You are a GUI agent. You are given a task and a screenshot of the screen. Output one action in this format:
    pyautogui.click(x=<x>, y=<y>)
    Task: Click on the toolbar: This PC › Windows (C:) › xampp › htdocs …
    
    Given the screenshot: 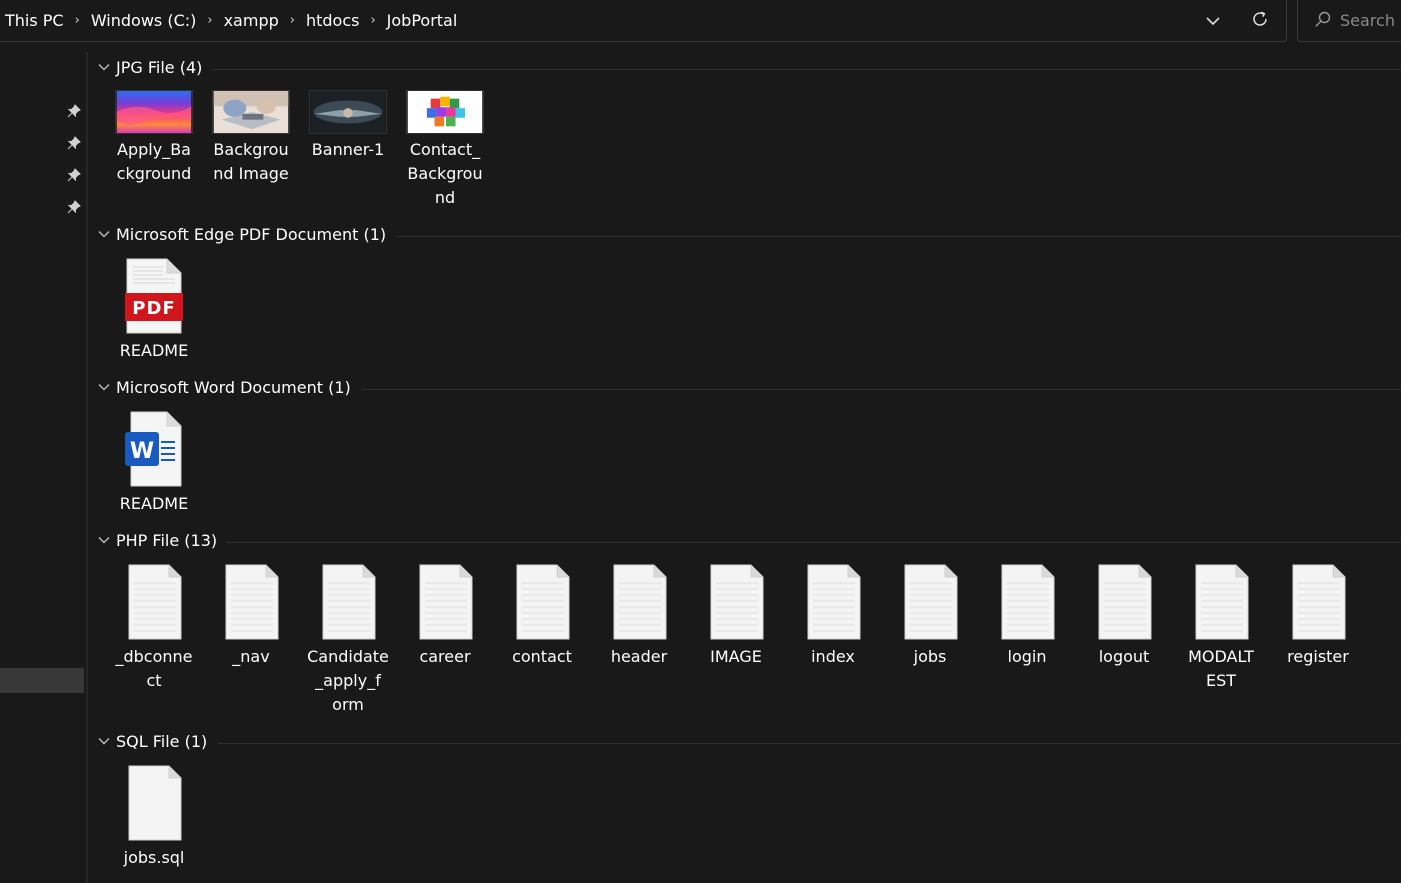 What is the action you would take?
    pyautogui.click(x=700, y=21)
    